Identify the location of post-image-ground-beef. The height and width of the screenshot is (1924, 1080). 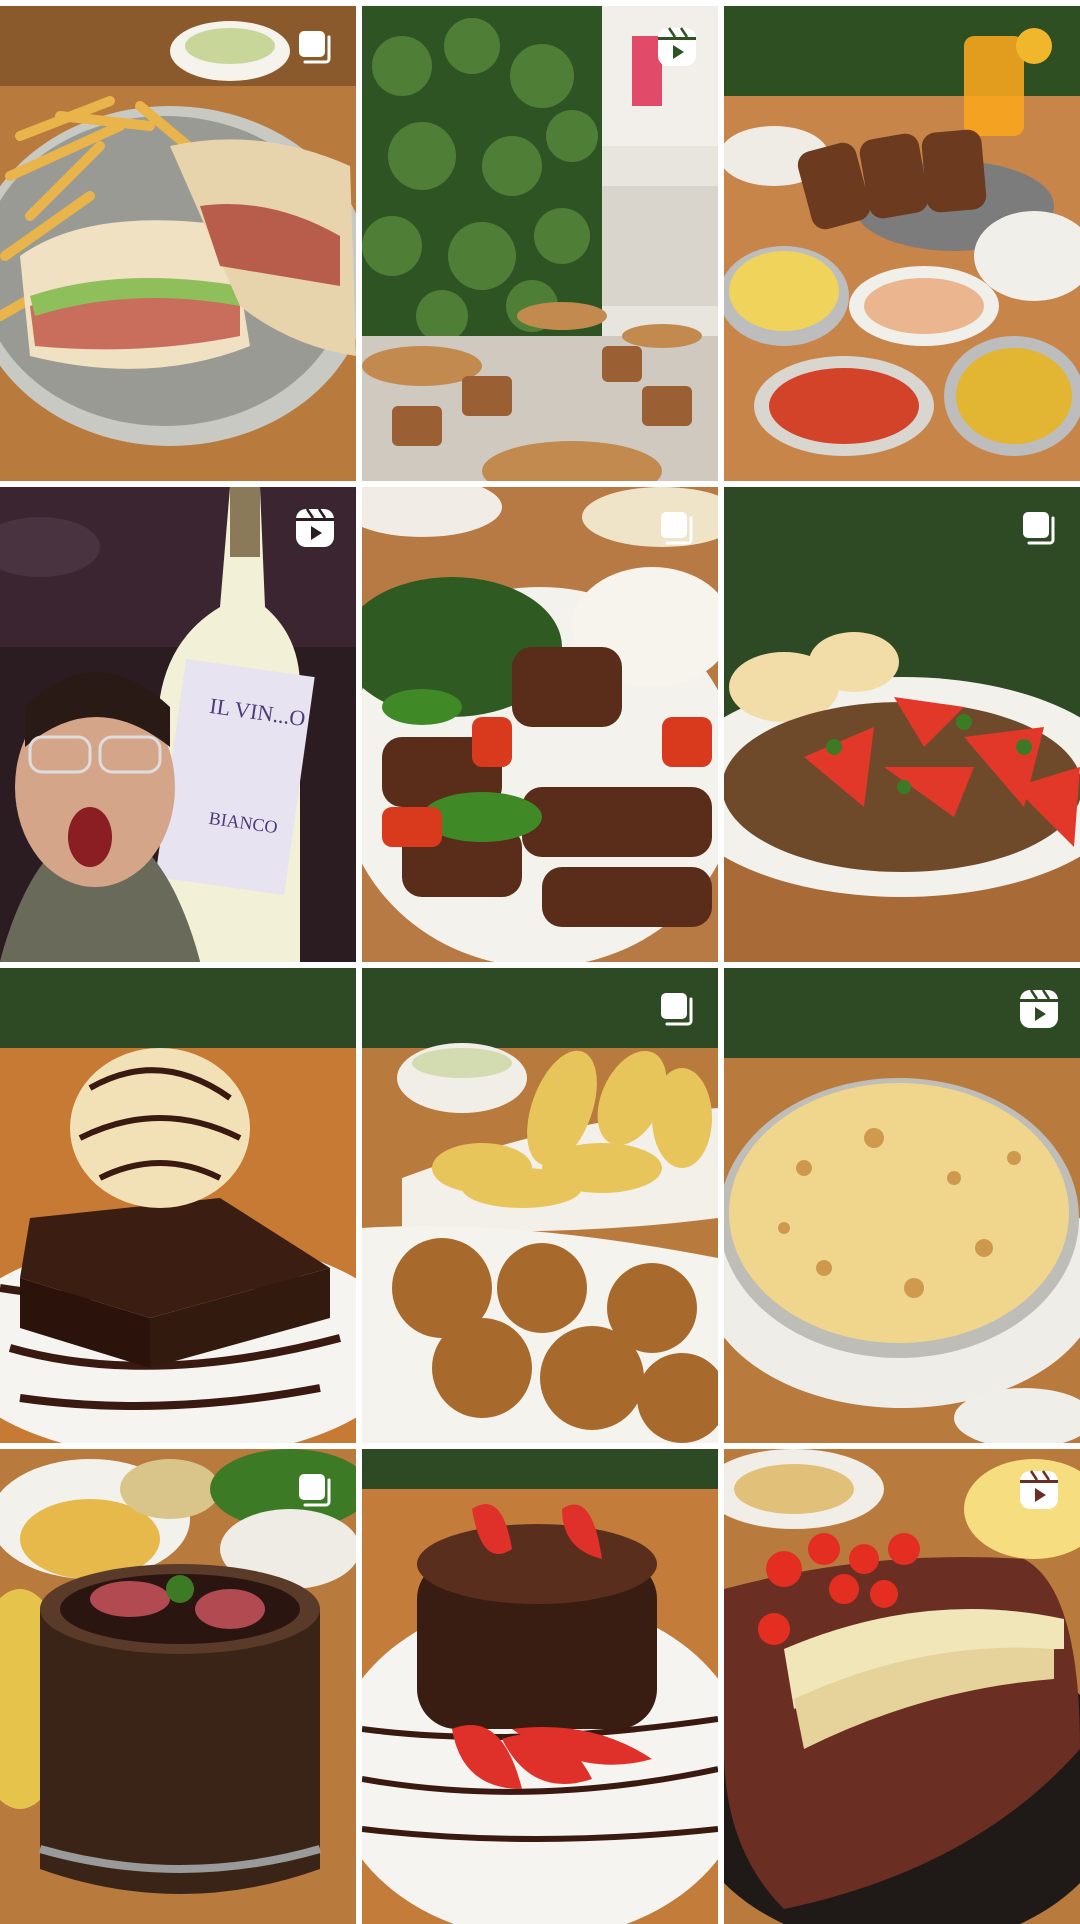
(902, 724).